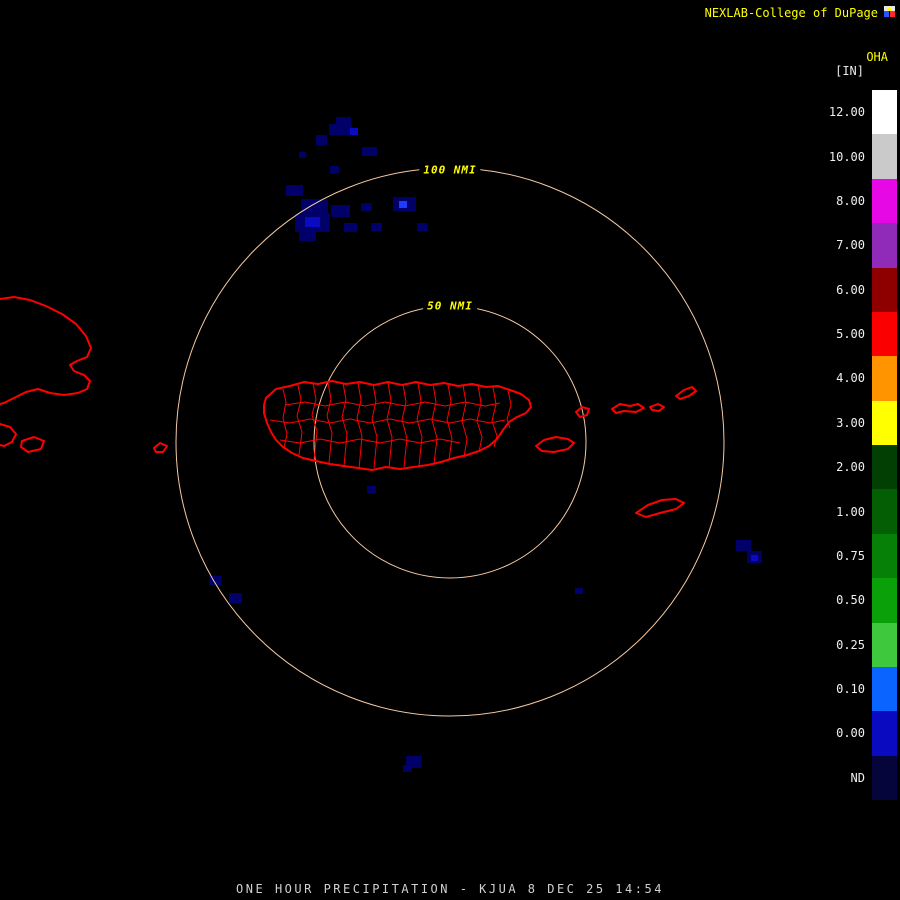  What do you see at coordinates (160, 447) in the screenshot?
I see `mona-island-outline` at bounding box center [160, 447].